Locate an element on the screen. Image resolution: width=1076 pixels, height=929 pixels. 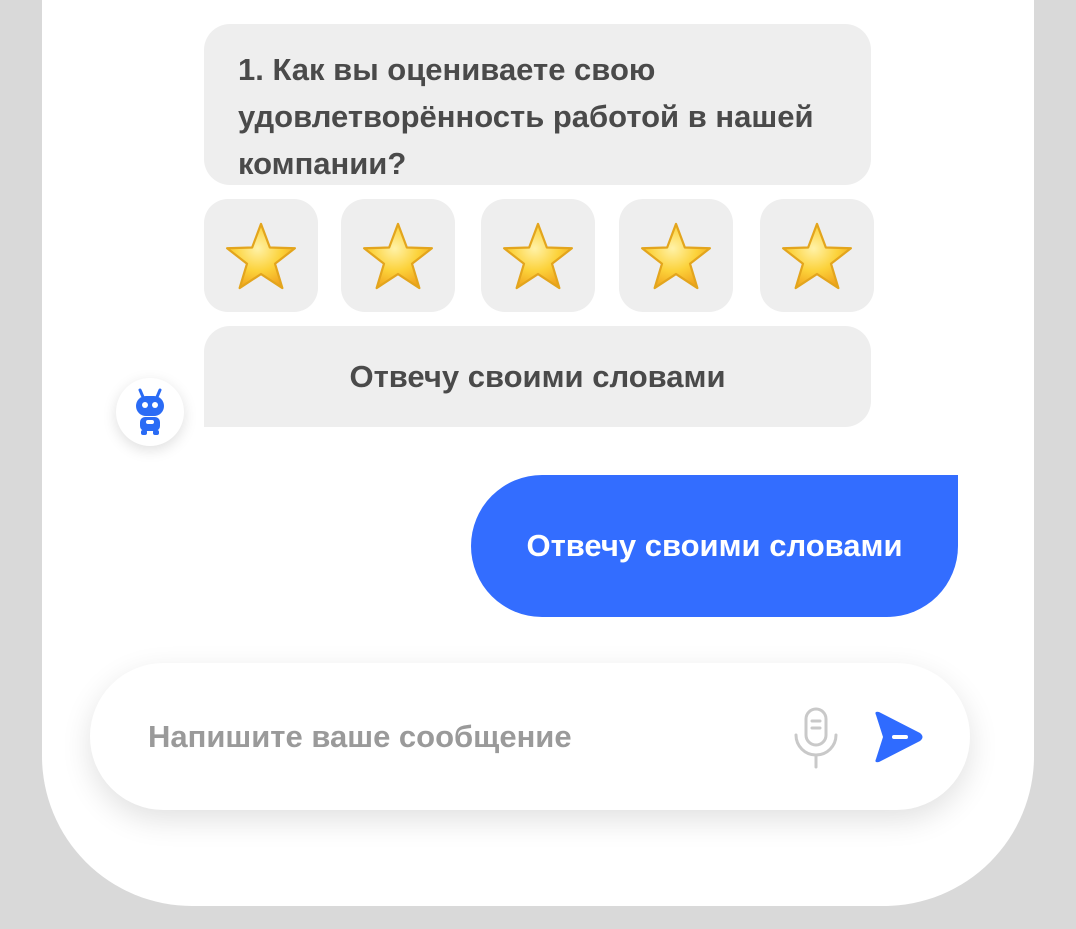
user-message-text: Отвечу своими словами is located at coordinates (714, 545).